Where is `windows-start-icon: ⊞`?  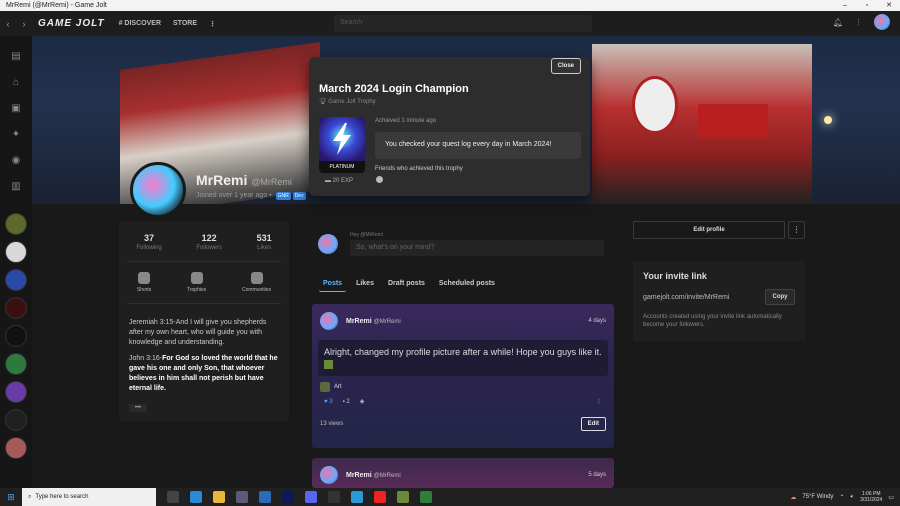
windows-start-icon: ⊞ is located at coordinates (11, 497).